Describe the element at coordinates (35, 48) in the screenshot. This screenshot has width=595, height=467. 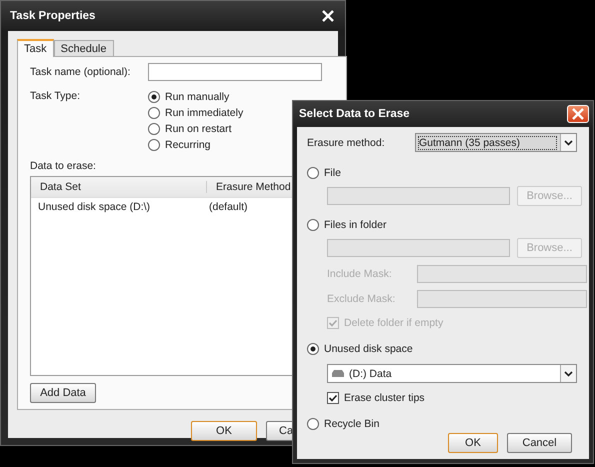
I see `tab: Task` at that location.